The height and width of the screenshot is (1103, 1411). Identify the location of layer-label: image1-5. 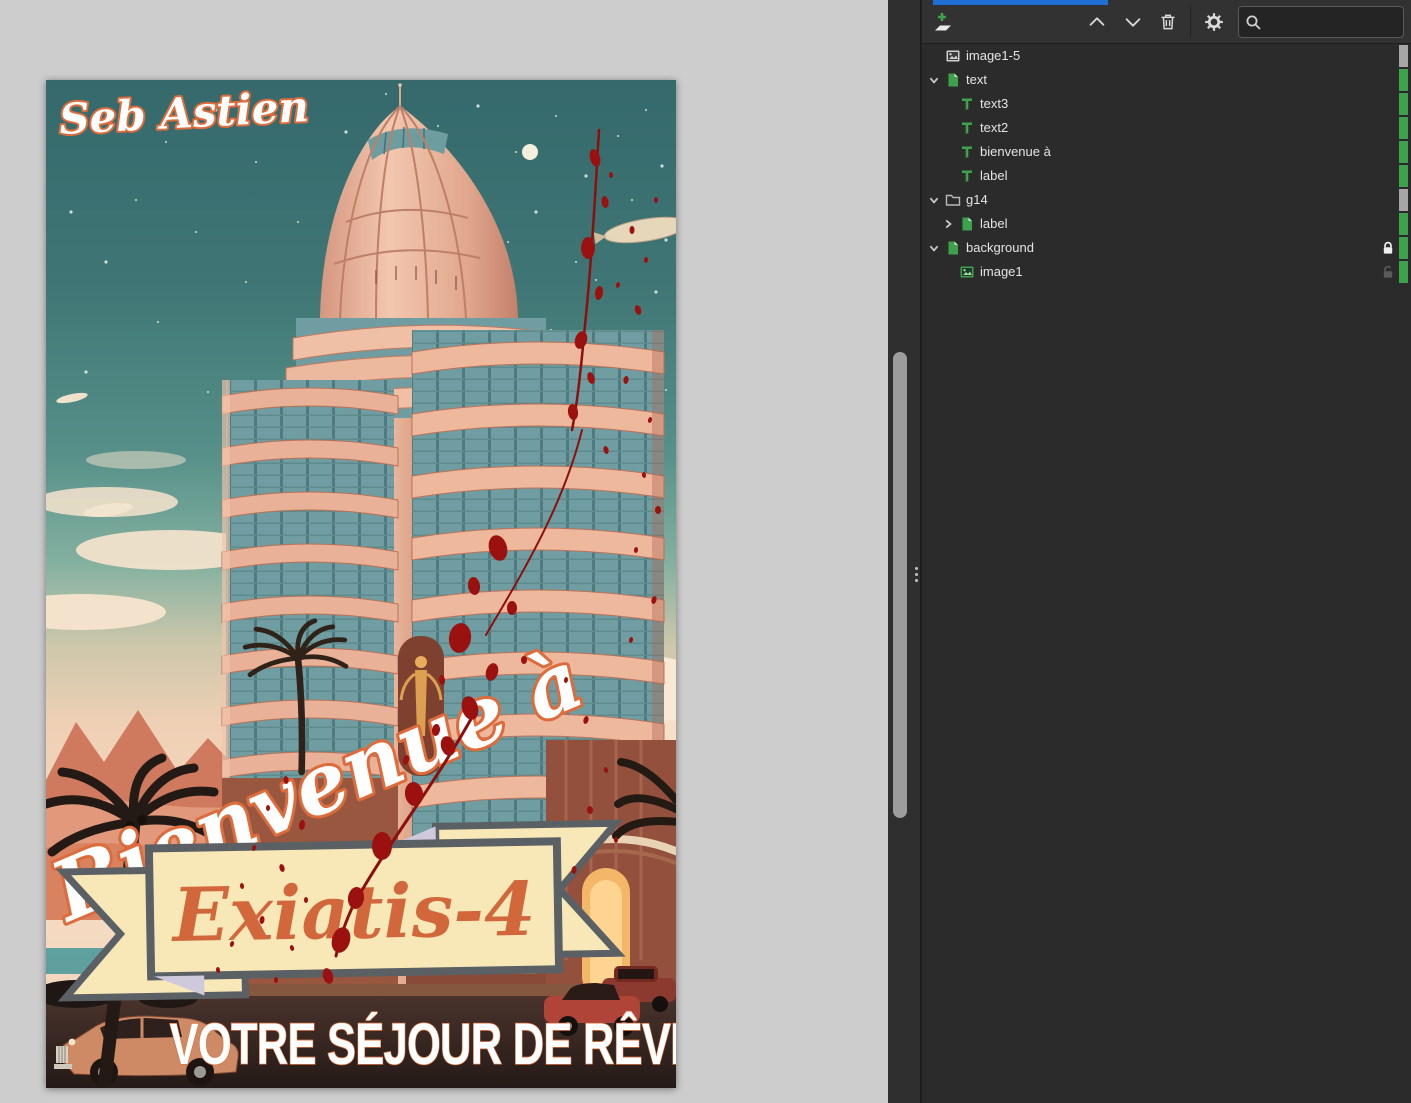
(993, 55).